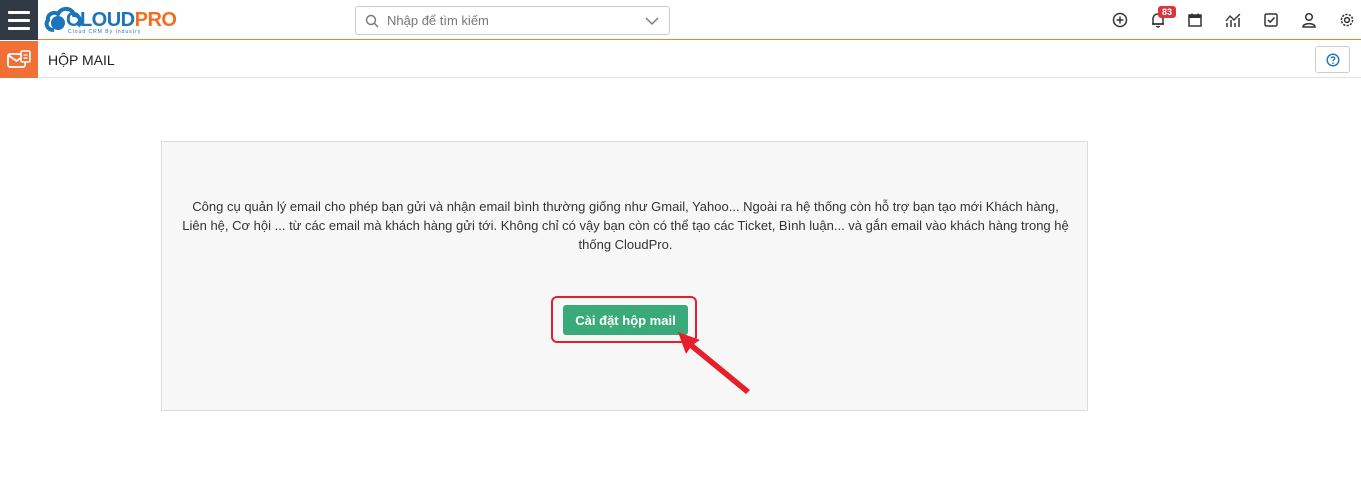 Image resolution: width=1361 pixels, height=477 pixels. I want to click on global-search, so click(512, 20).